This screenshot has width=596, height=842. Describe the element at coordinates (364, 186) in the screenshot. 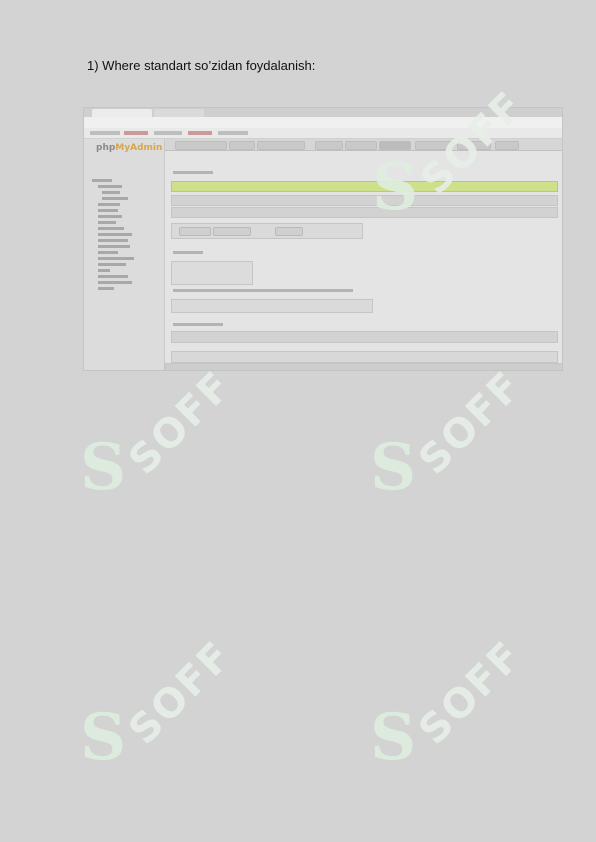

I see `success-banner` at that location.